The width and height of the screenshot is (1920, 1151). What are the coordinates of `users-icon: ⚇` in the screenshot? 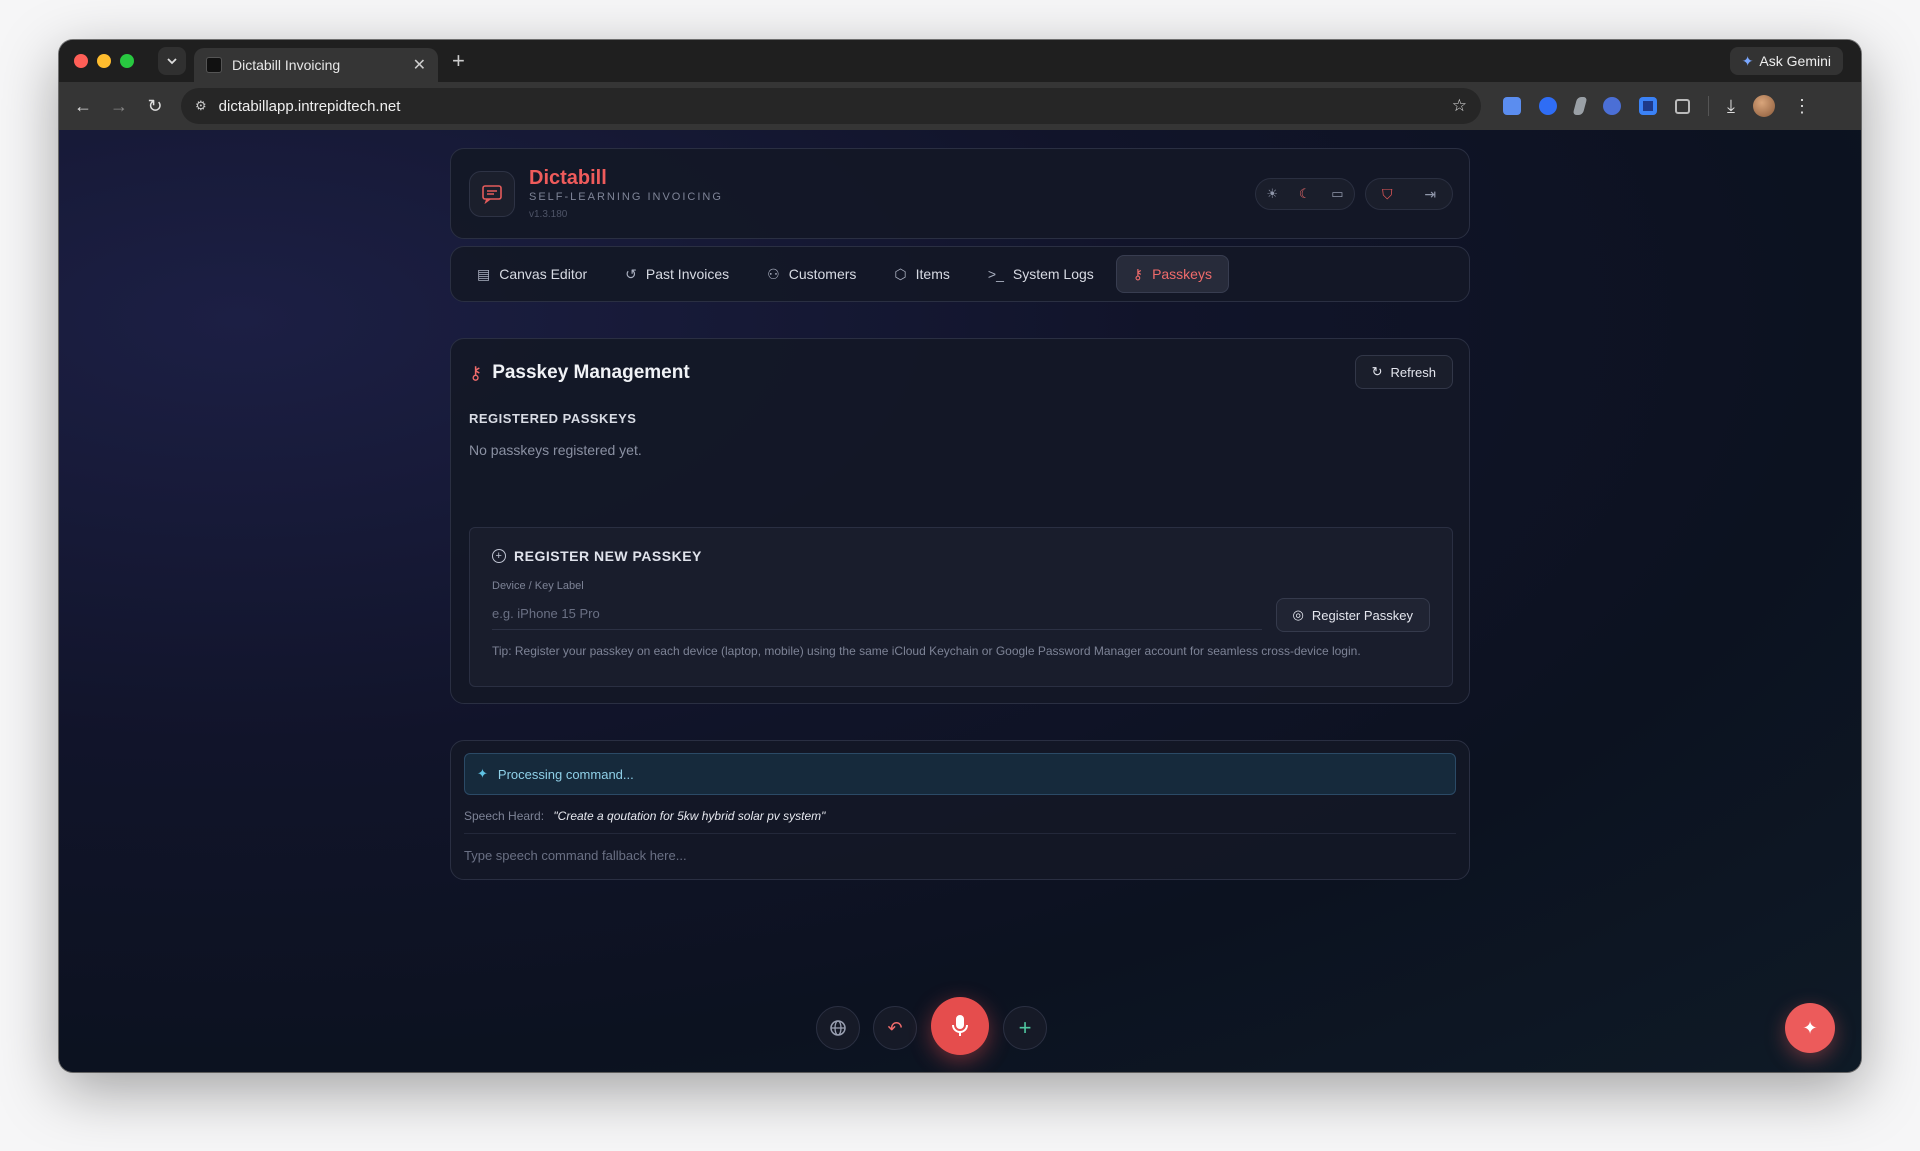 It's located at (773, 273).